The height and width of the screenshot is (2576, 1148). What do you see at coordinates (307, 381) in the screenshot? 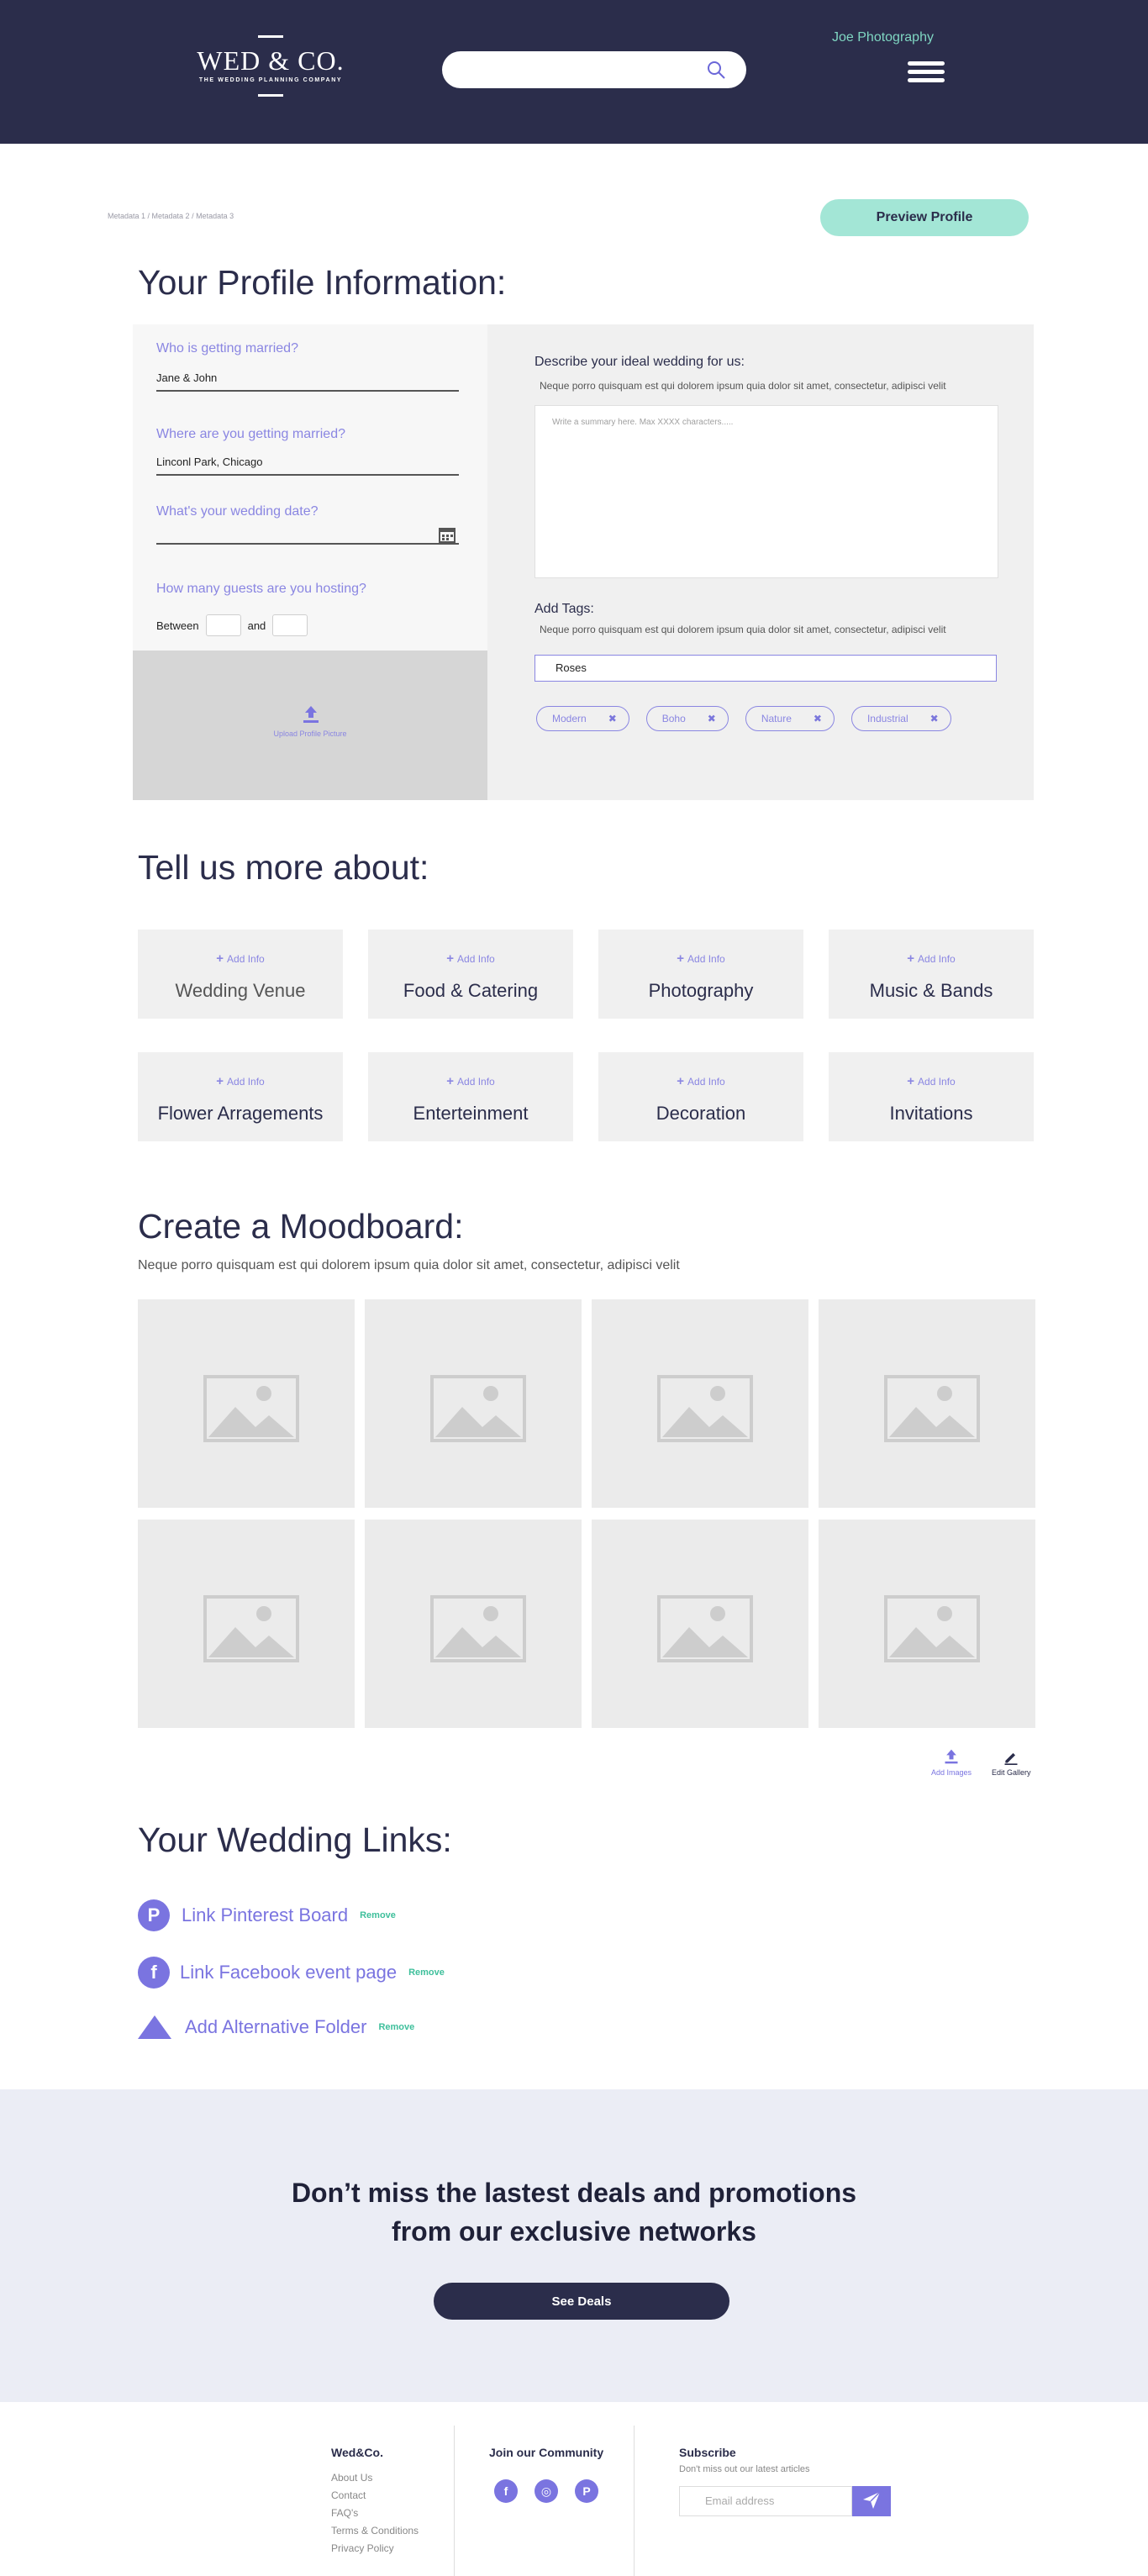
I see `who-field: Jane & John` at bounding box center [307, 381].